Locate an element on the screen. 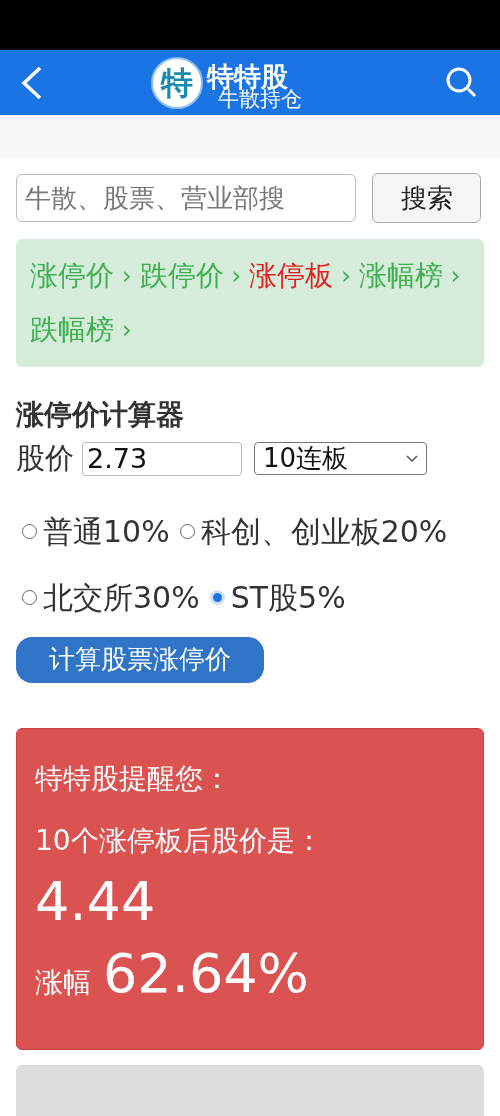 This screenshot has height=1116, width=500. price-label: 股价 is located at coordinates (45, 458).